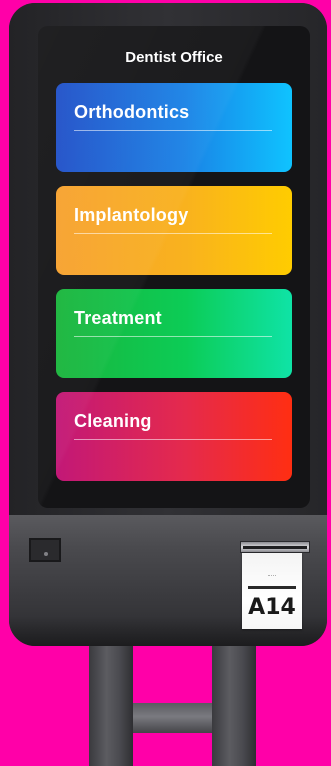  Describe the element at coordinates (46, 554) in the screenshot. I see `card-reader-led` at that location.